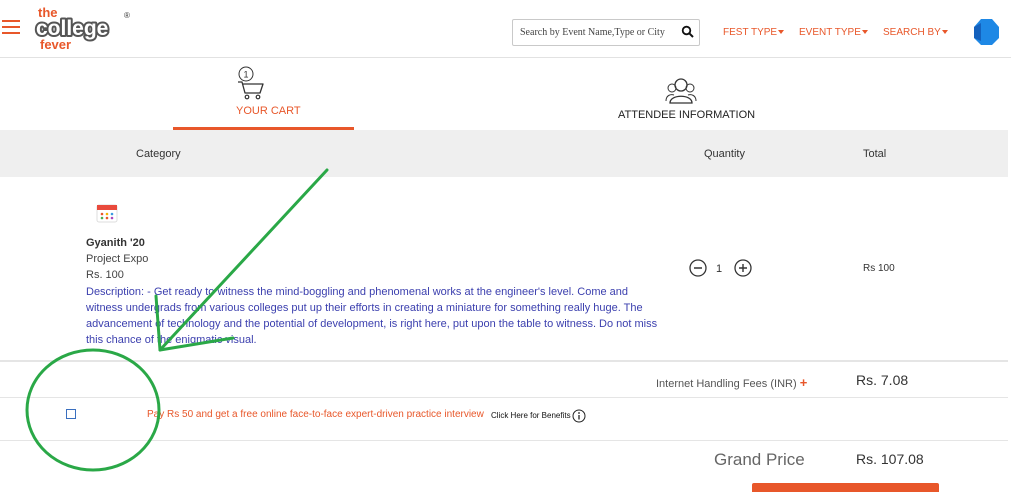 This screenshot has width=1011, height=492. I want to click on attendees-icon, so click(681, 91).